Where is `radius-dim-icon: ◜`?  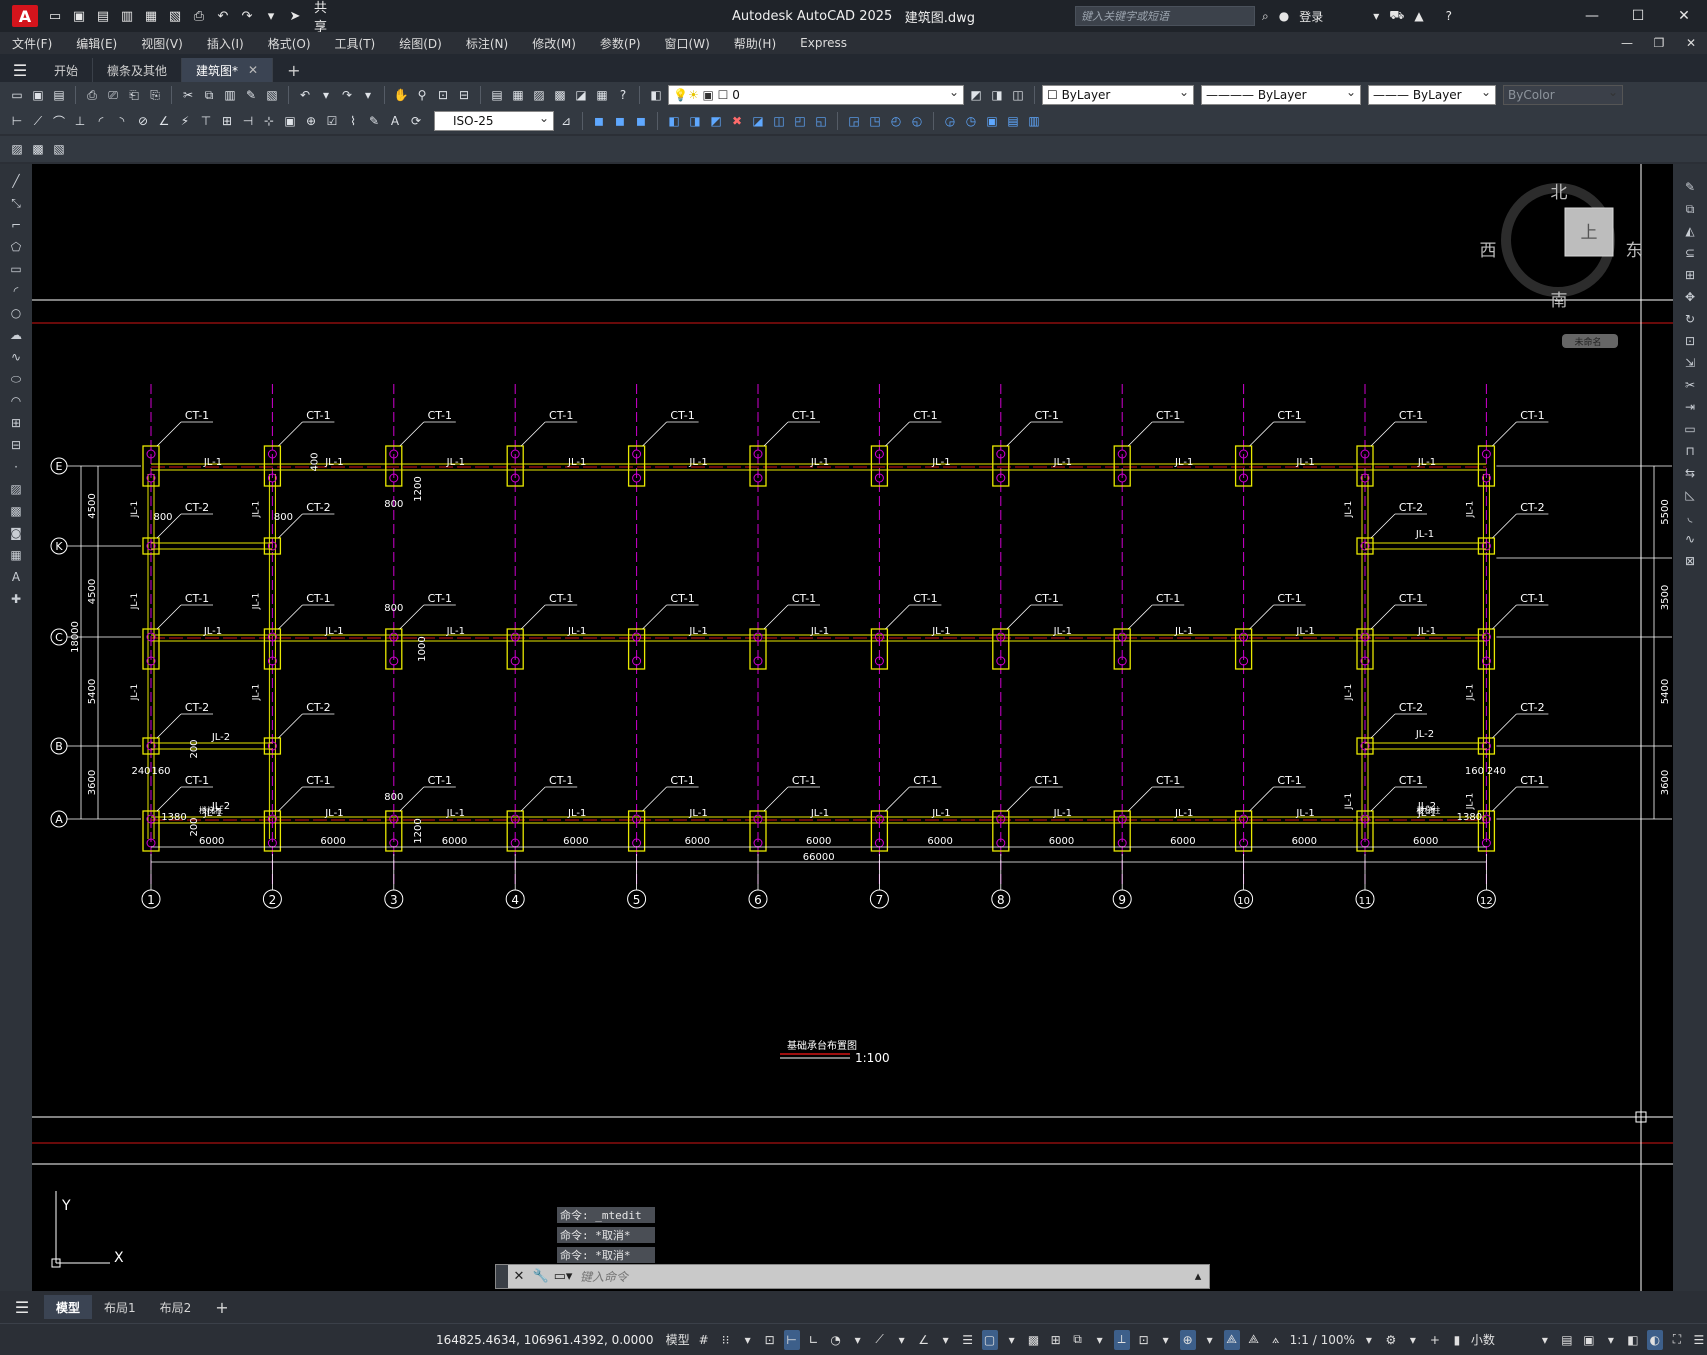 radius-dim-icon: ◜ is located at coordinates (101, 121).